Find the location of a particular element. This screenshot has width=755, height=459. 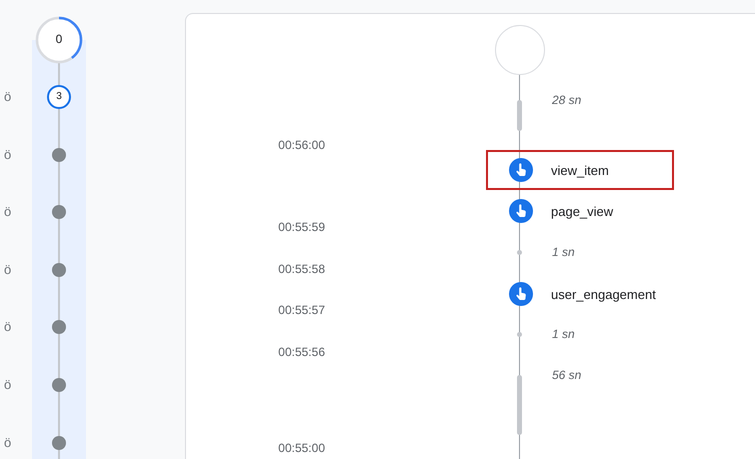

event-name: user_engagement is located at coordinates (603, 294).